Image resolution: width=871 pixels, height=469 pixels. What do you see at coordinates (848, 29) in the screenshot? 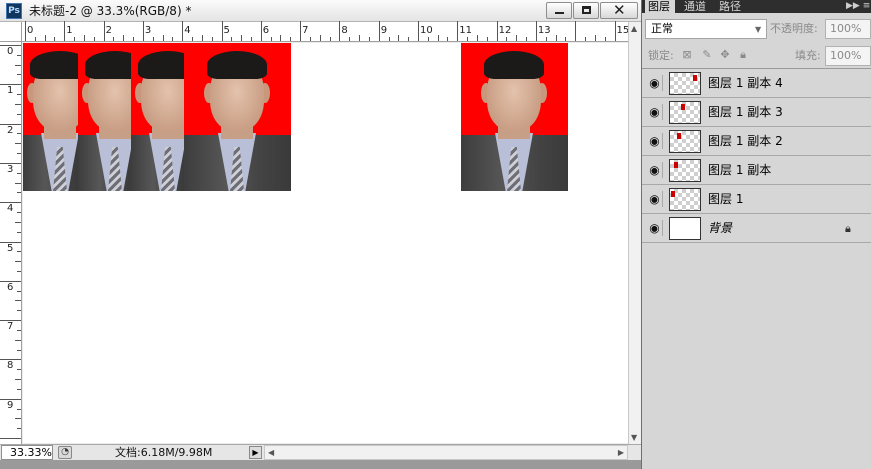
I see `opacity-field: 100%` at bounding box center [848, 29].